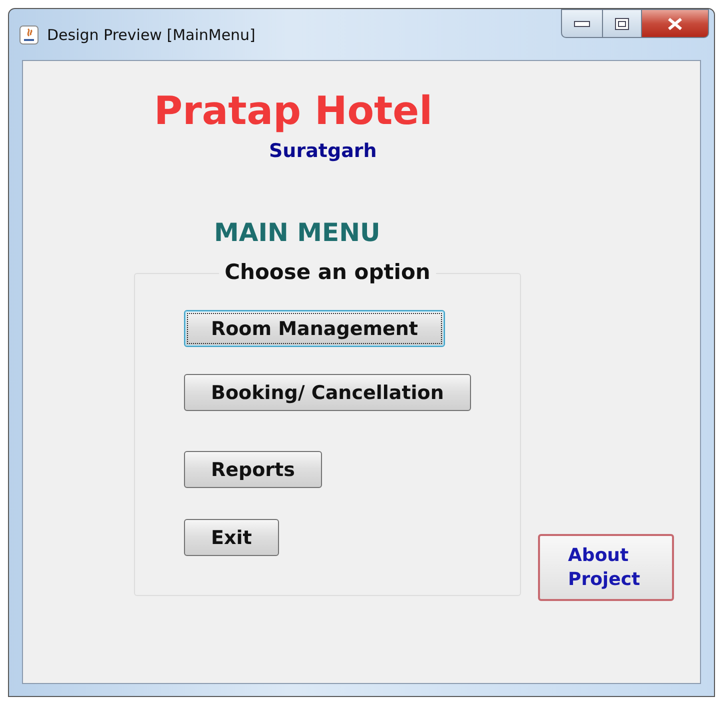  I want to click on about-button: About Project, so click(606, 567).